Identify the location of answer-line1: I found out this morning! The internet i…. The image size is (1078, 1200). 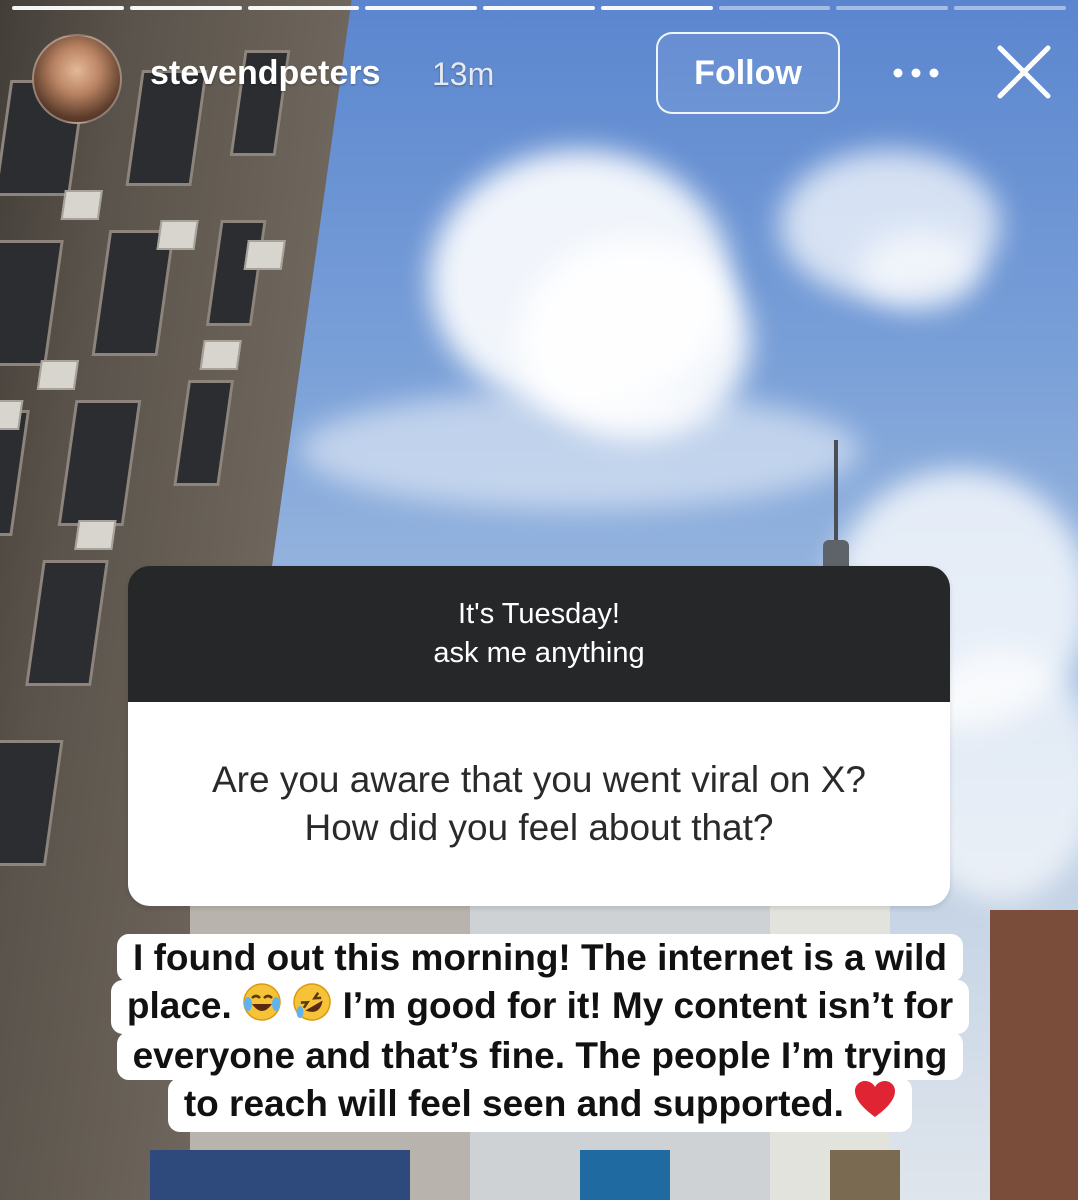
(540, 958).